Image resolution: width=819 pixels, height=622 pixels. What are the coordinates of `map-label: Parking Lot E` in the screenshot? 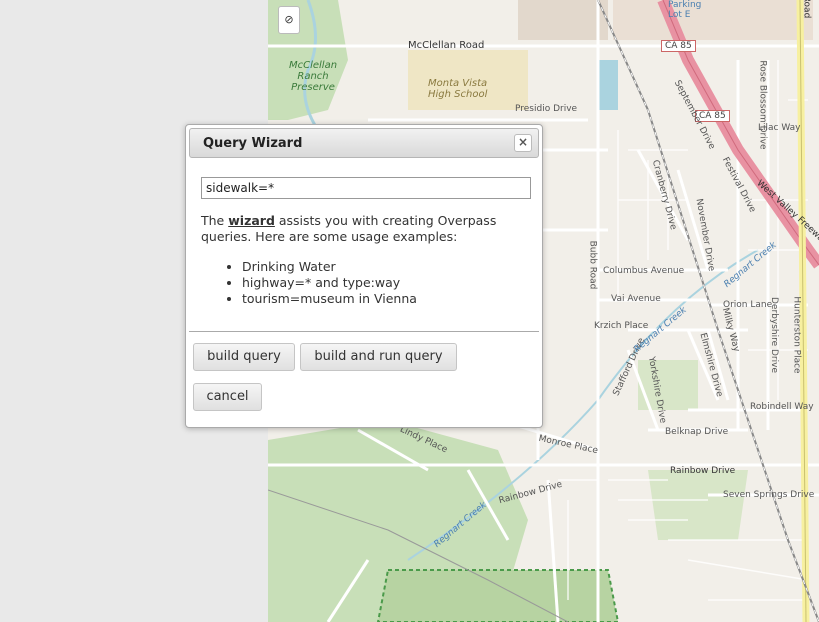 It's located at (685, 10).